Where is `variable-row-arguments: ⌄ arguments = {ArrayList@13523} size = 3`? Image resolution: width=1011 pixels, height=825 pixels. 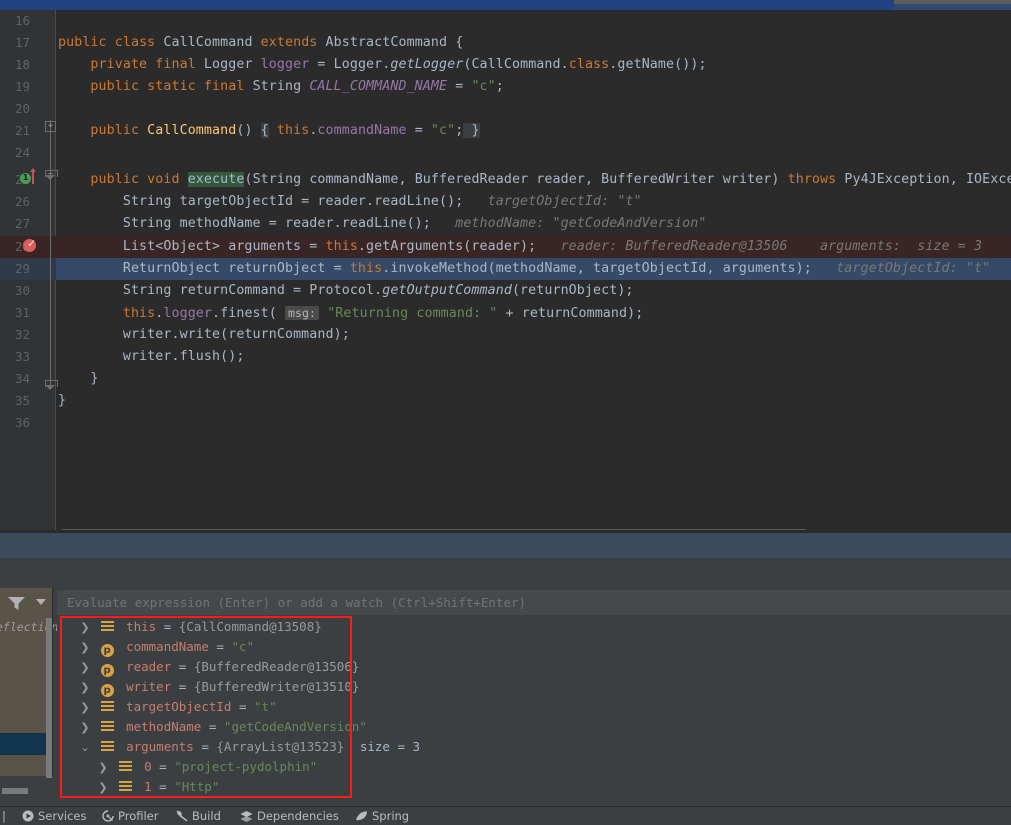
variable-row-arguments: ⌄ arguments = {ArrayList@13523} size = 3 is located at coordinates (248, 747).